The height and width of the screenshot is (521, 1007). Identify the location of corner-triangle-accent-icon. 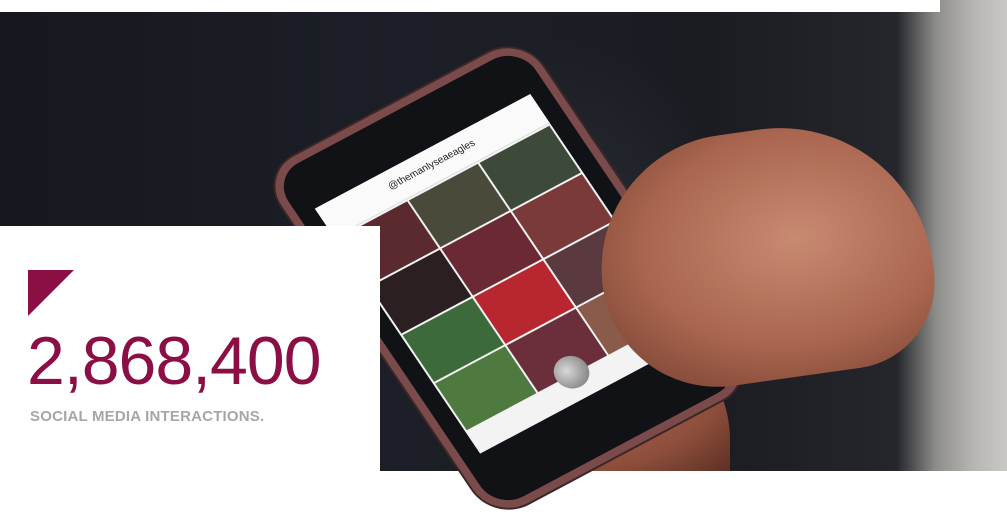
(51, 293).